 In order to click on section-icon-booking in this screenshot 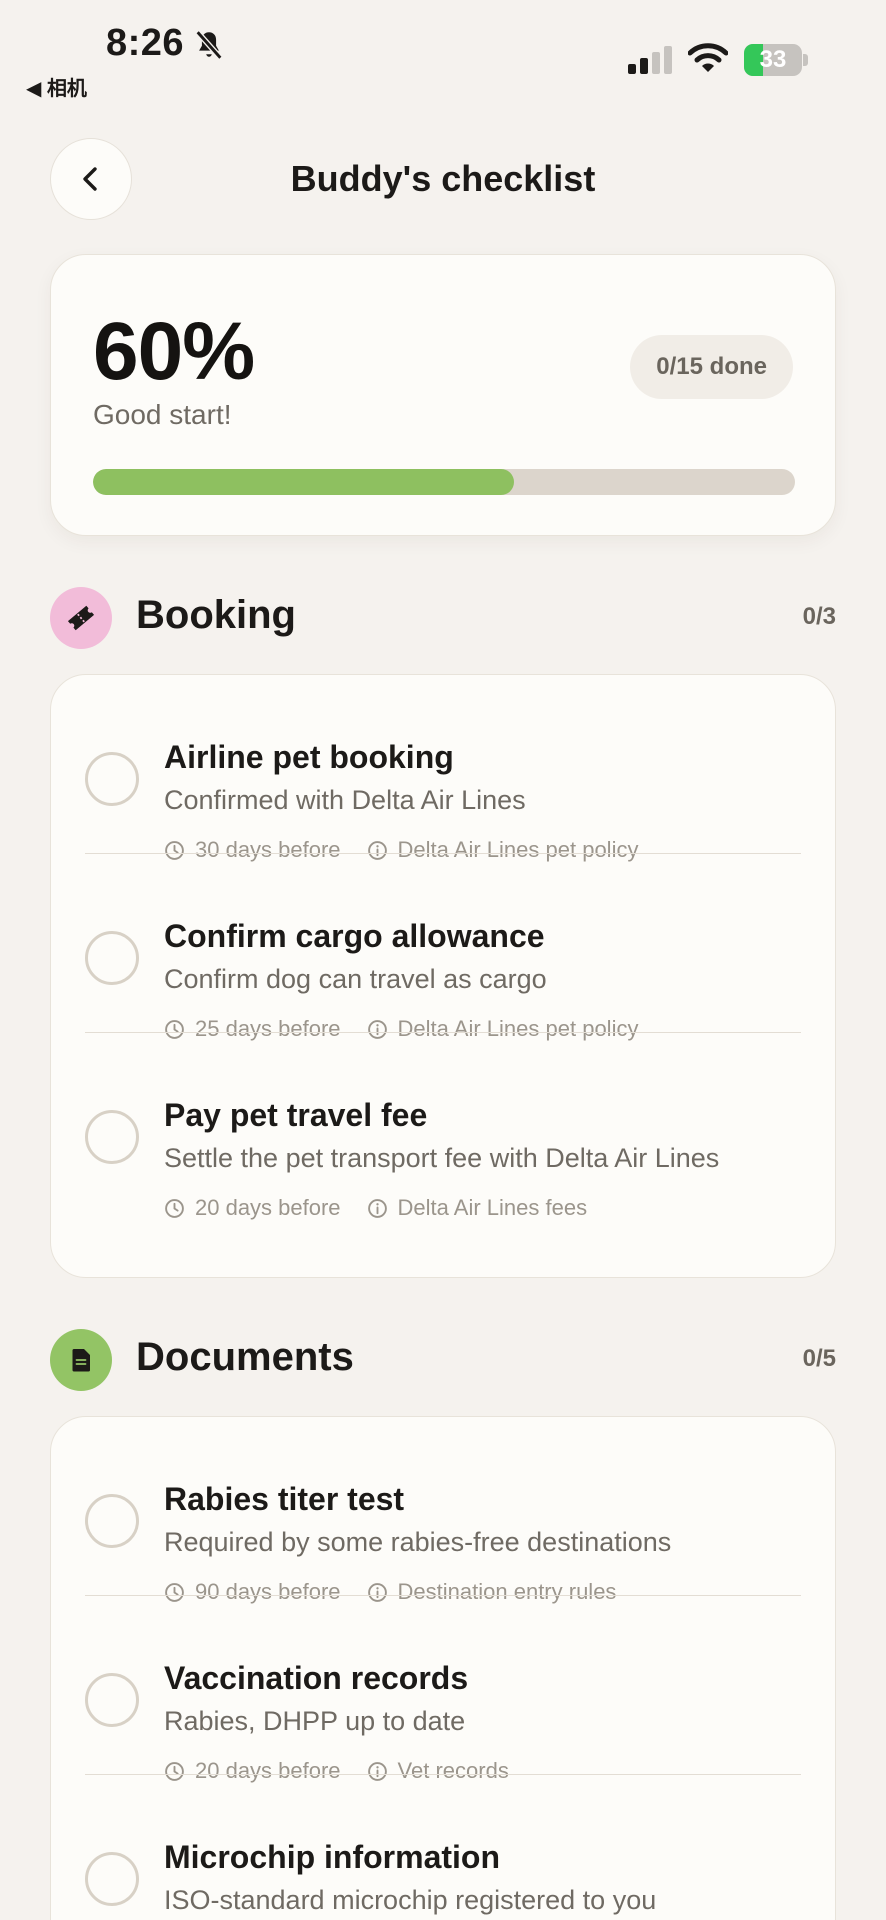, I will do `click(81, 618)`.